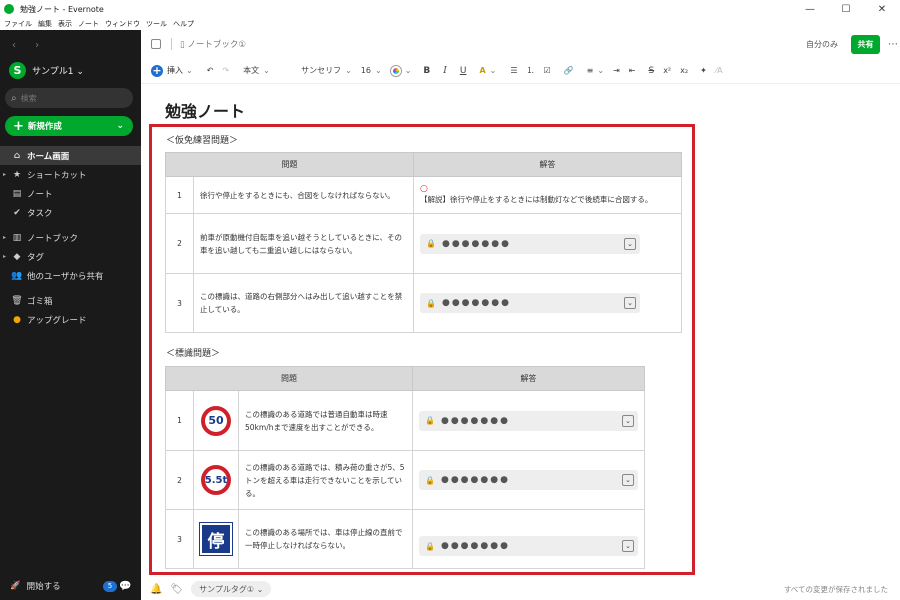 This screenshot has width=900, height=600. Describe the element at coordinates (183, 24) in the screenshot. I see `menu-help: ヘルプ` at that location.